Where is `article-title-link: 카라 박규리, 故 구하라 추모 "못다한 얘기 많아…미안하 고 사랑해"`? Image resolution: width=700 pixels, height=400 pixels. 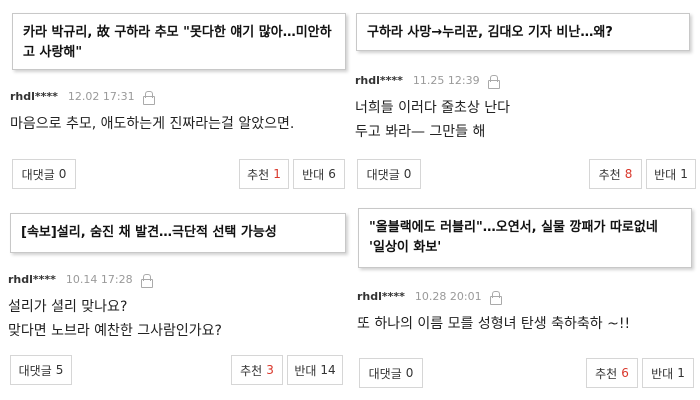
article-title-link: 카라 박규리, 故 구하라 추모 "못다한 얘기 많아…미안하 고 사랑해" is located at coordinates (179, 41).